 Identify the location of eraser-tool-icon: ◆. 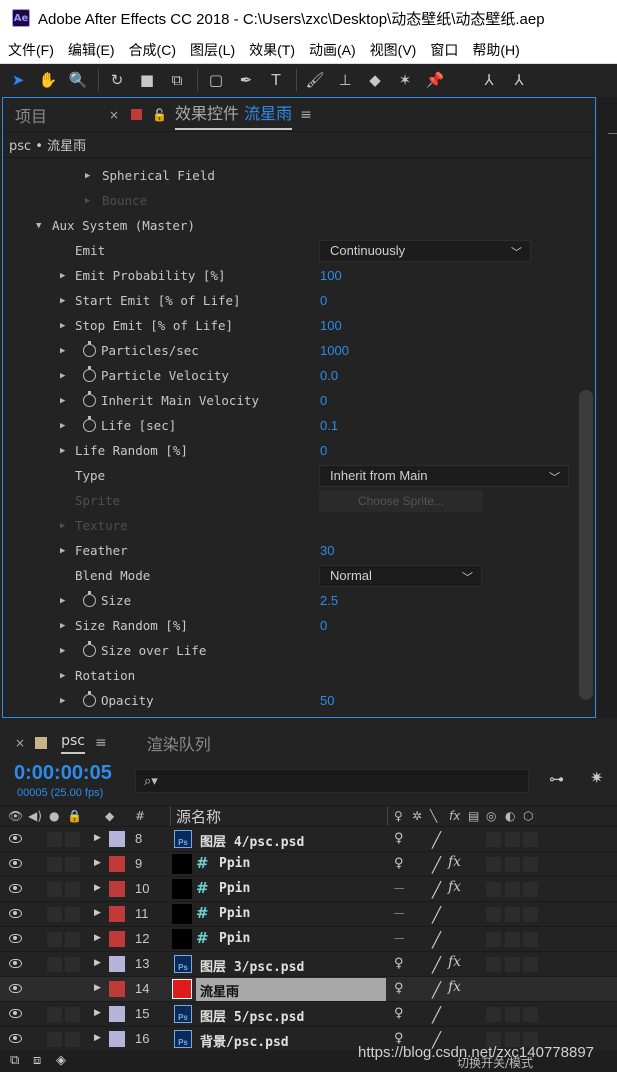
(375, 80).